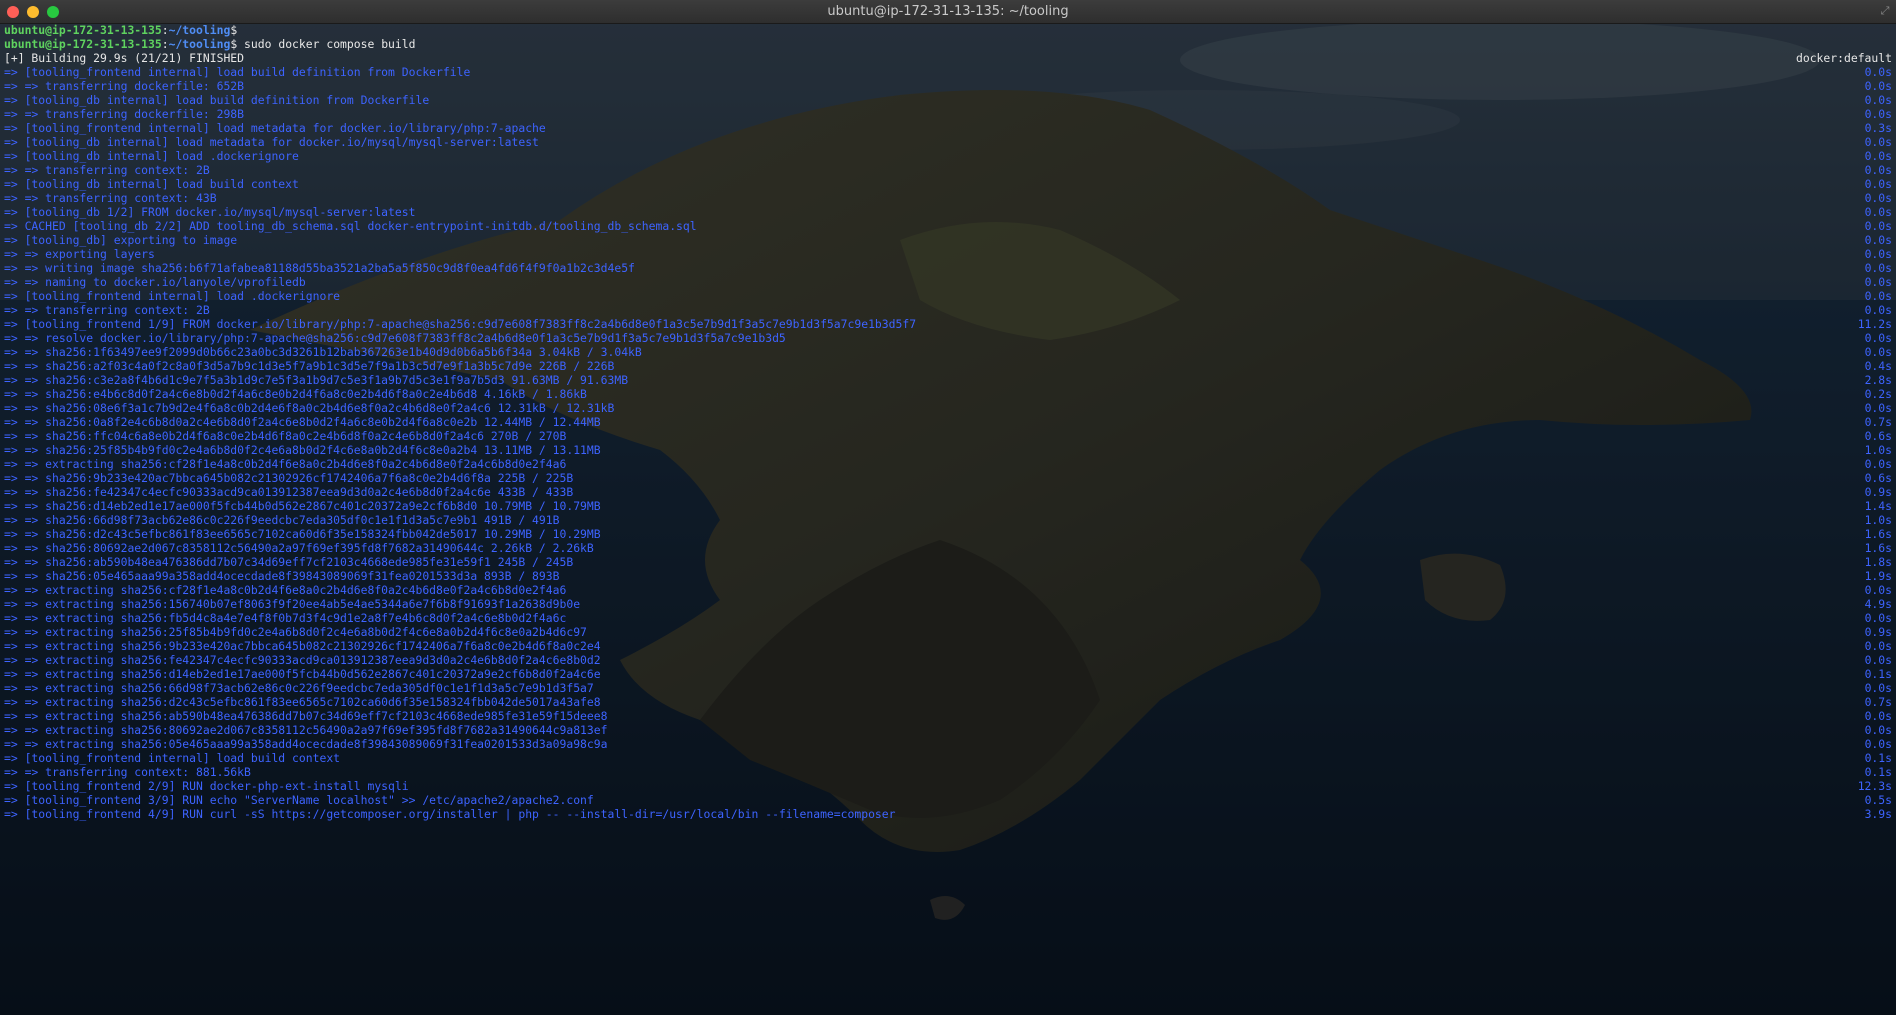 This screenshot has width=1896, height=1015. Describe the element at coordinates (110, 198) in the screenshot. I see `build-step-text: => => transferring context: 43B` at that location.